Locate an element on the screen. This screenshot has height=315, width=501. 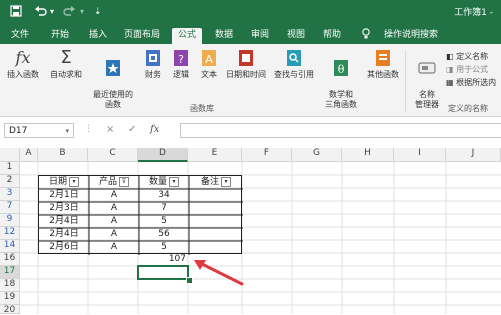
column-header: A is located at coordinates (29, 155).